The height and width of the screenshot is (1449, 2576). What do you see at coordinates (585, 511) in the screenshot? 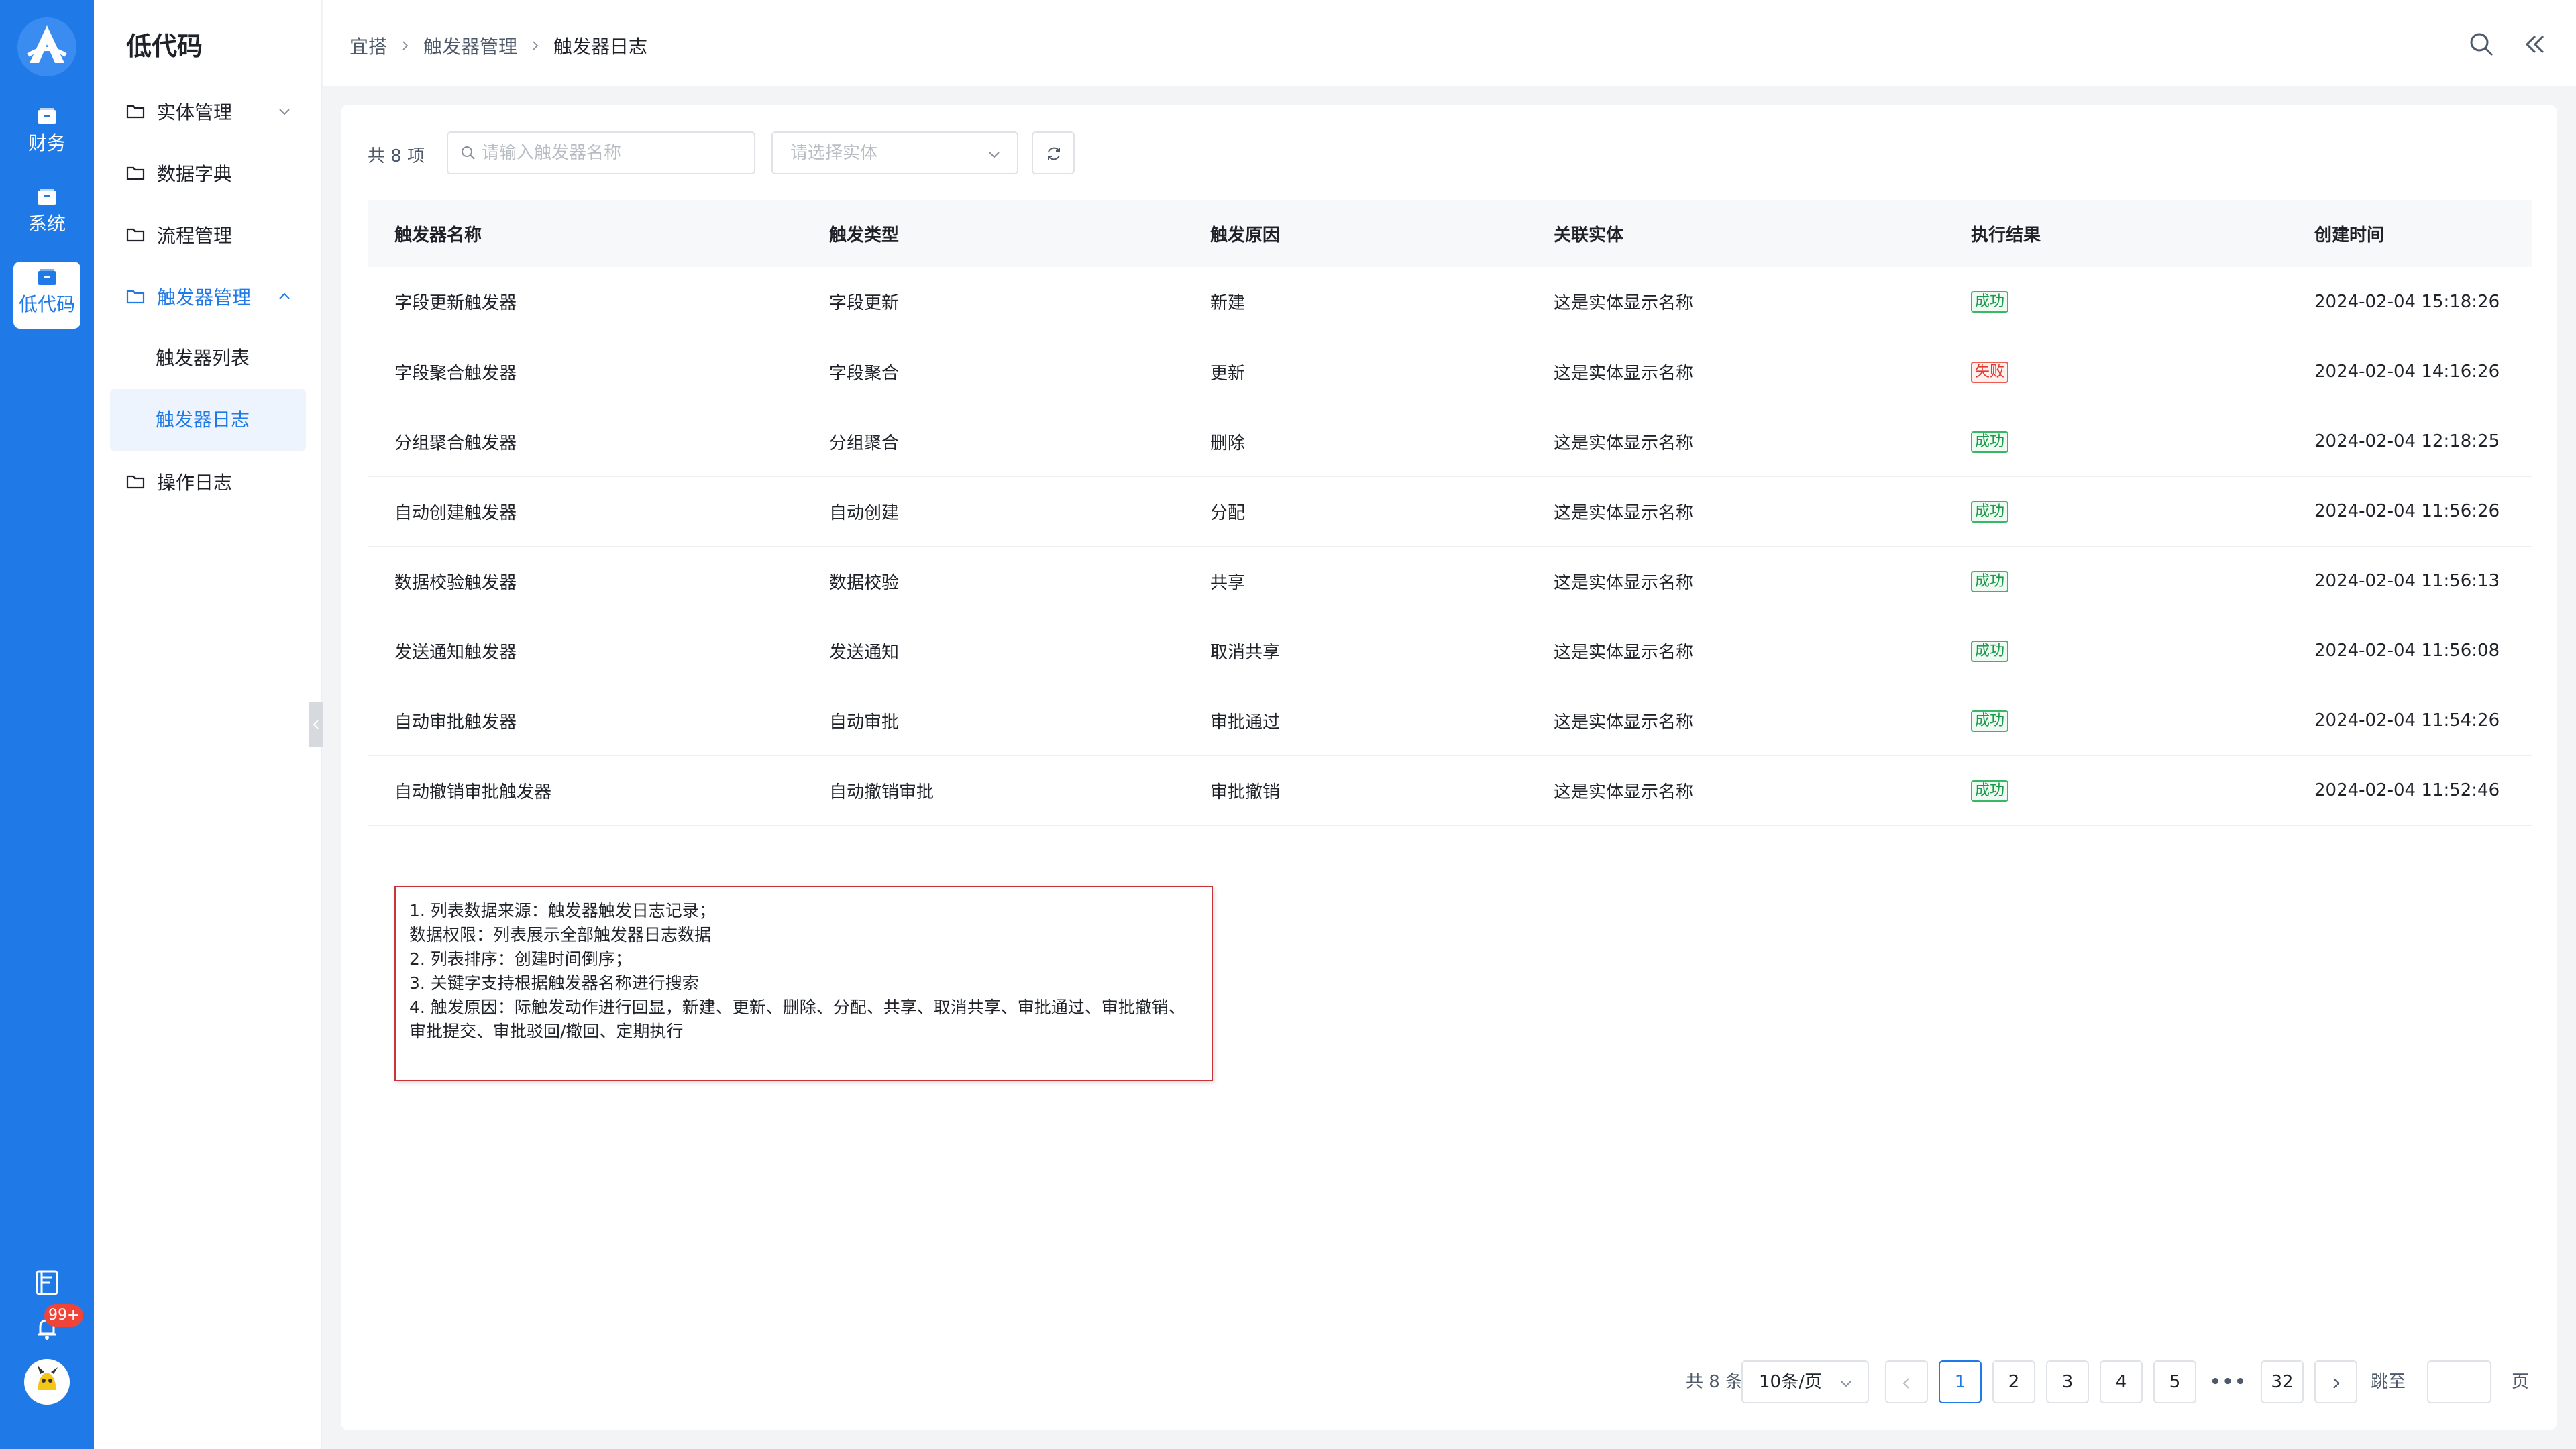
I see `trigger-name-cell: 自动创建触发器` at bounding box center [585, 511].